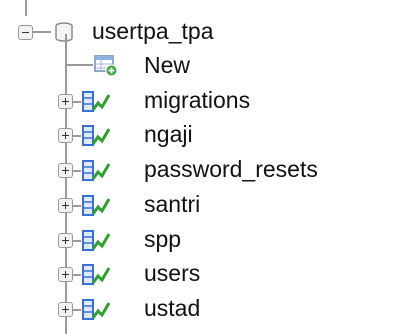 The image size is (393, 334). I want to click on new-label: New, so click(167, 65).